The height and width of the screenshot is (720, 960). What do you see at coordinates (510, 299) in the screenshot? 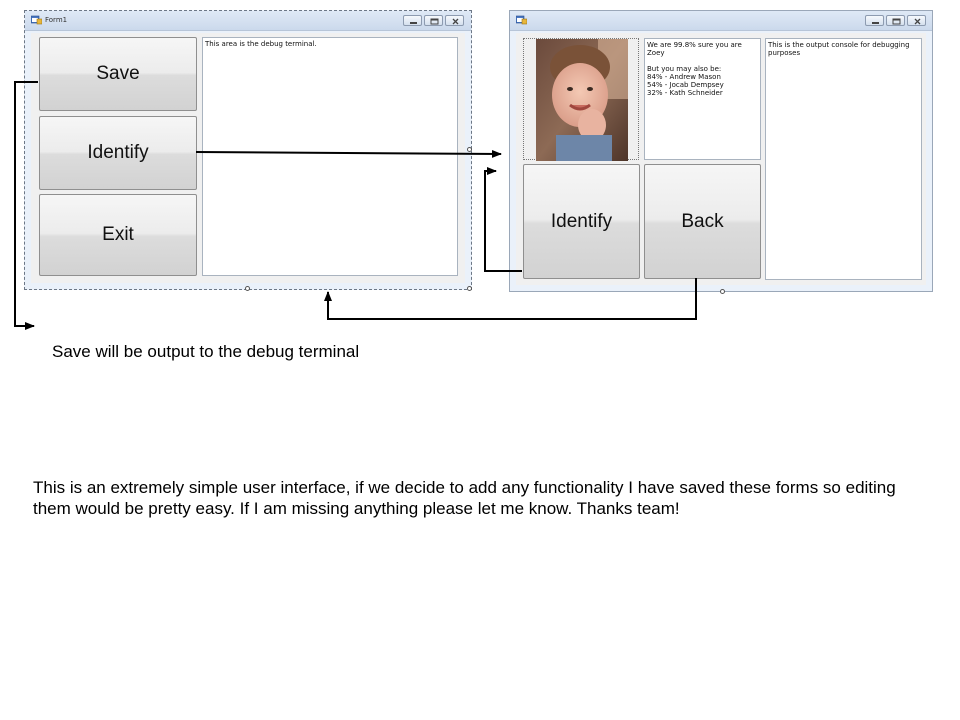
I see `arrow-back-to-form1` at bounding box center [510, 299].